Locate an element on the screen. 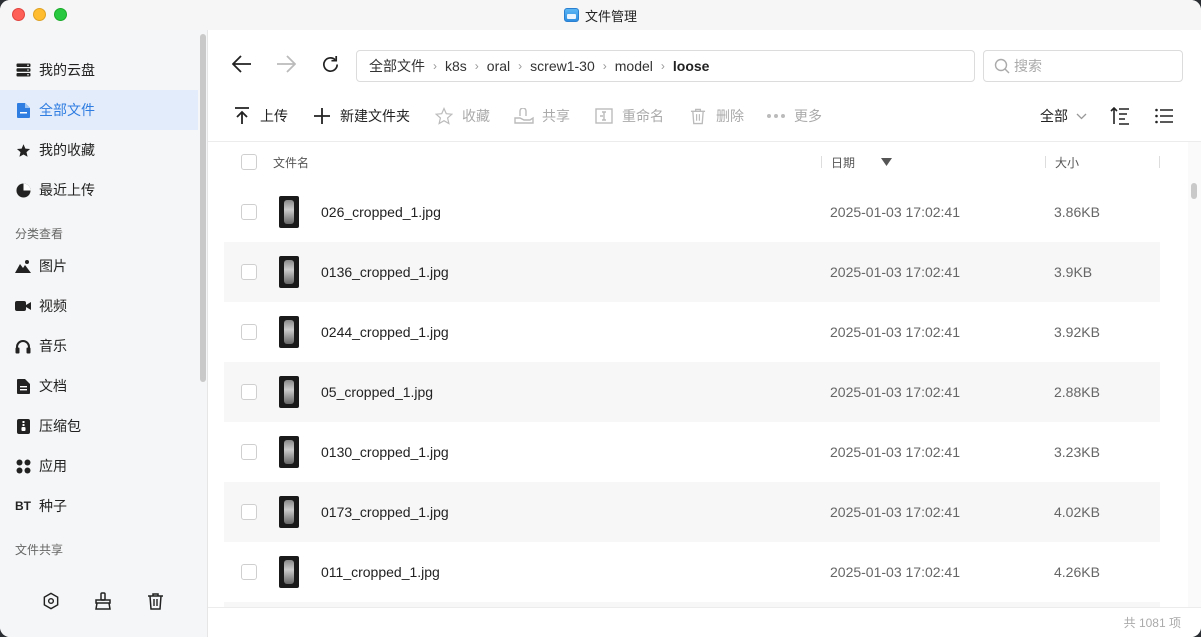 The height and width of the screenshot is (637, 1201). share-button: 共享 is located at coordinates (542, 116).